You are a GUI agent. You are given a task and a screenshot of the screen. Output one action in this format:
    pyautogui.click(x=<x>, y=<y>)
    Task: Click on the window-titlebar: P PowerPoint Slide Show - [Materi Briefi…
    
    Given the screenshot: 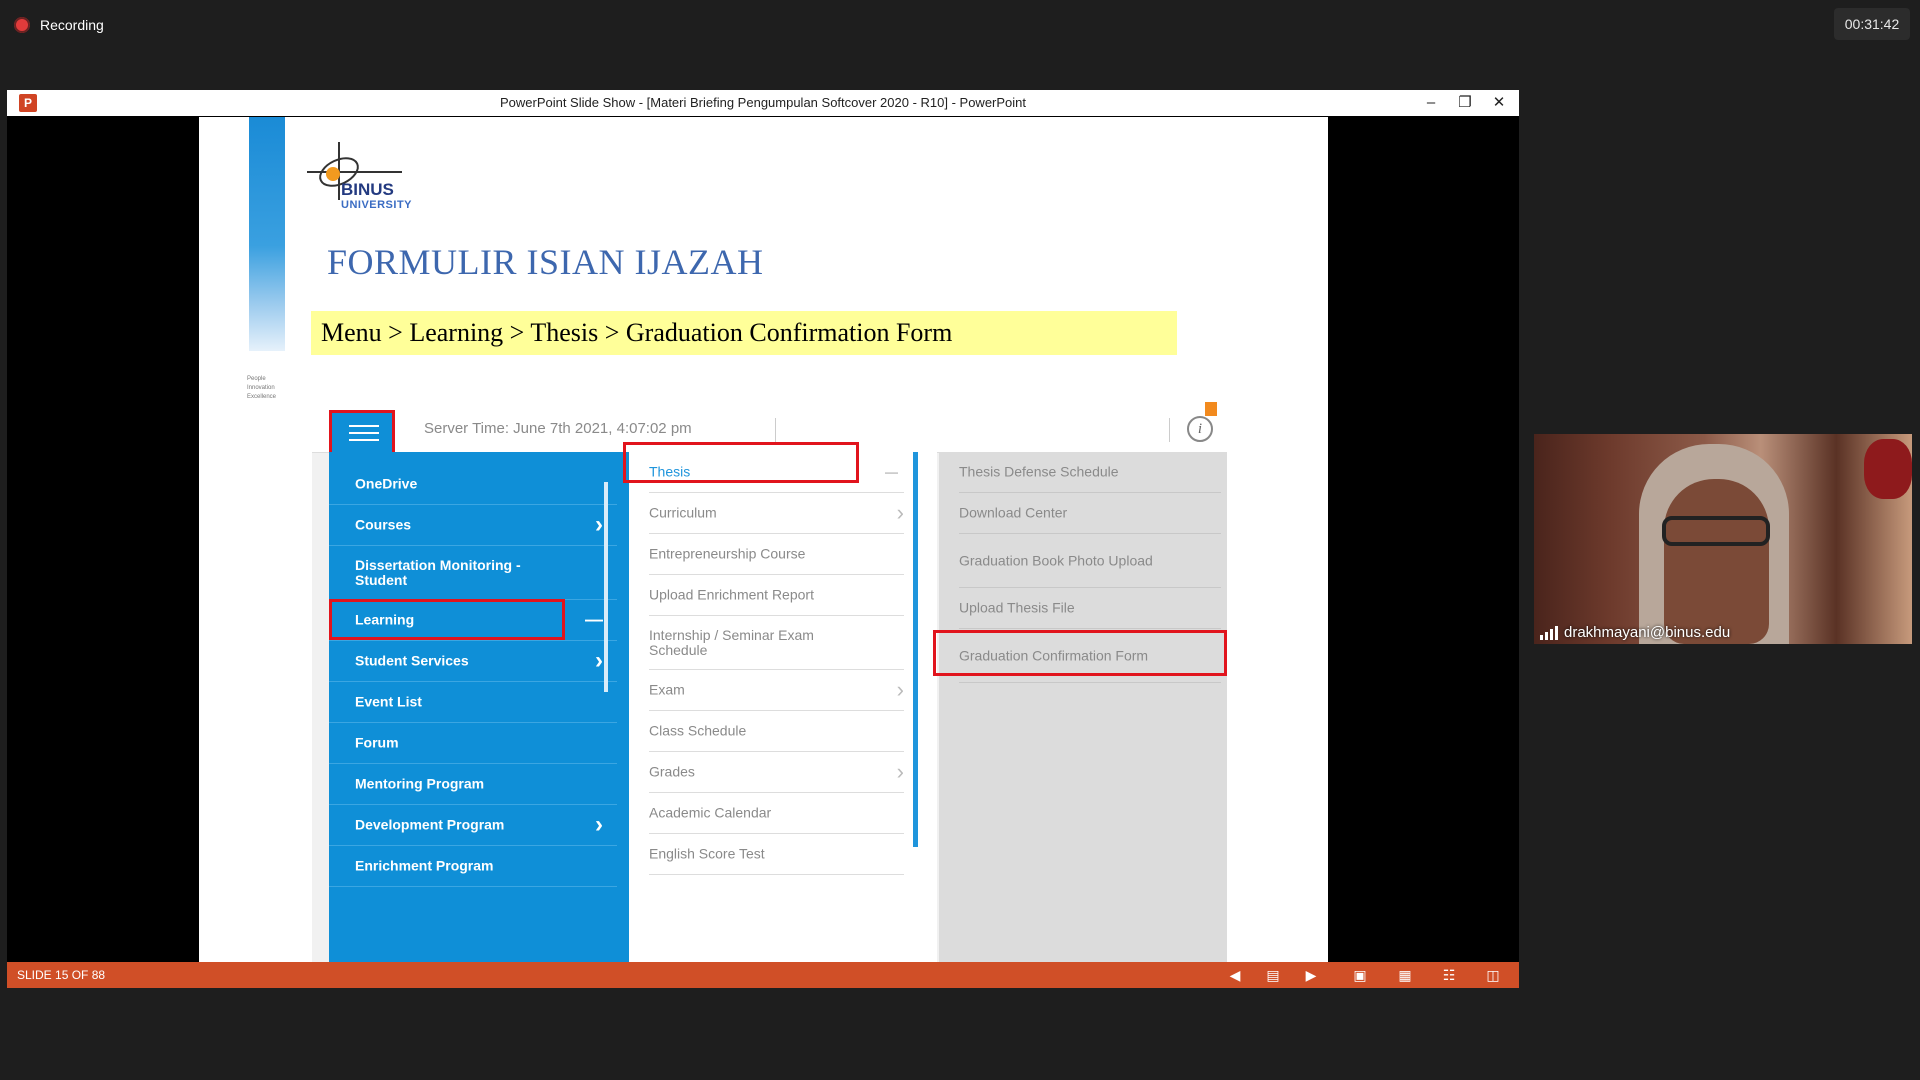 What is the action you would take?
    pyautogui.click(x=763, y=103)
    